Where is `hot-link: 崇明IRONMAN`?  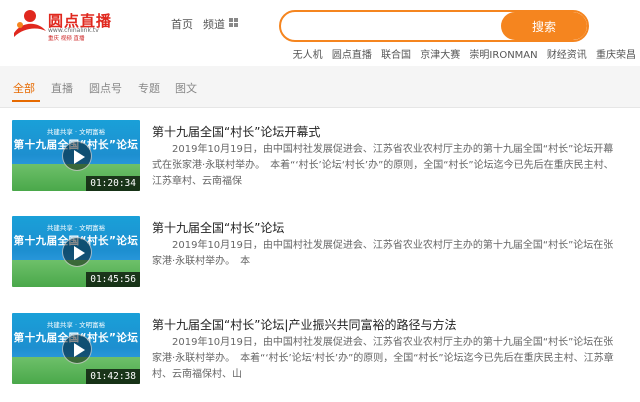 hot-link: 崇明IRONMAN is located at coordinates (503, 55).